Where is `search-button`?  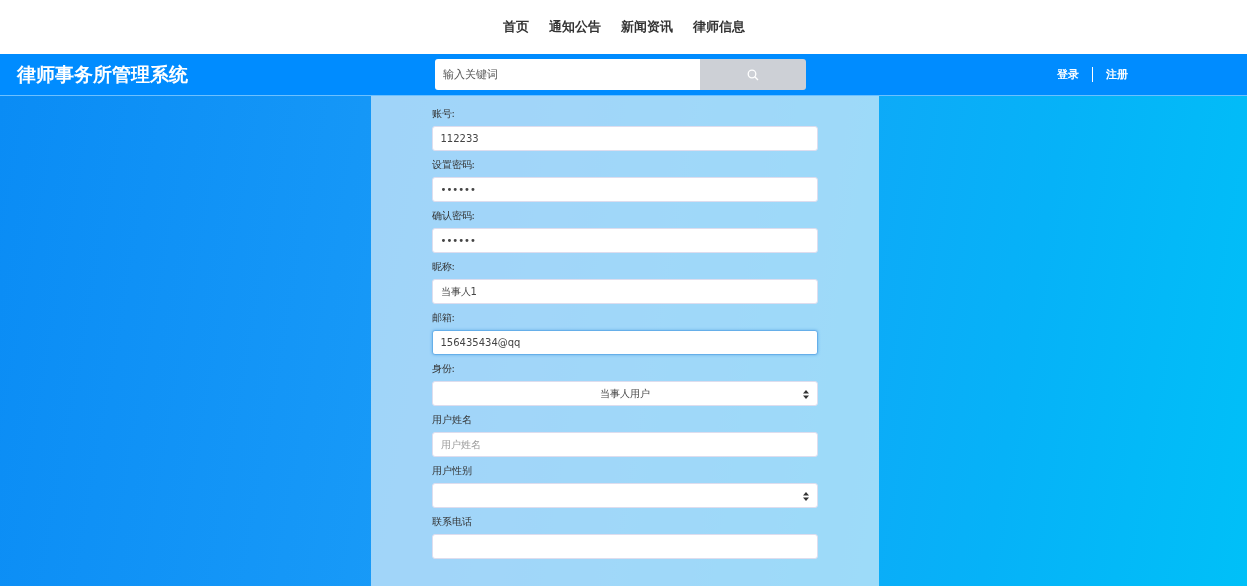 search-button is located at coordinates (753, 74).